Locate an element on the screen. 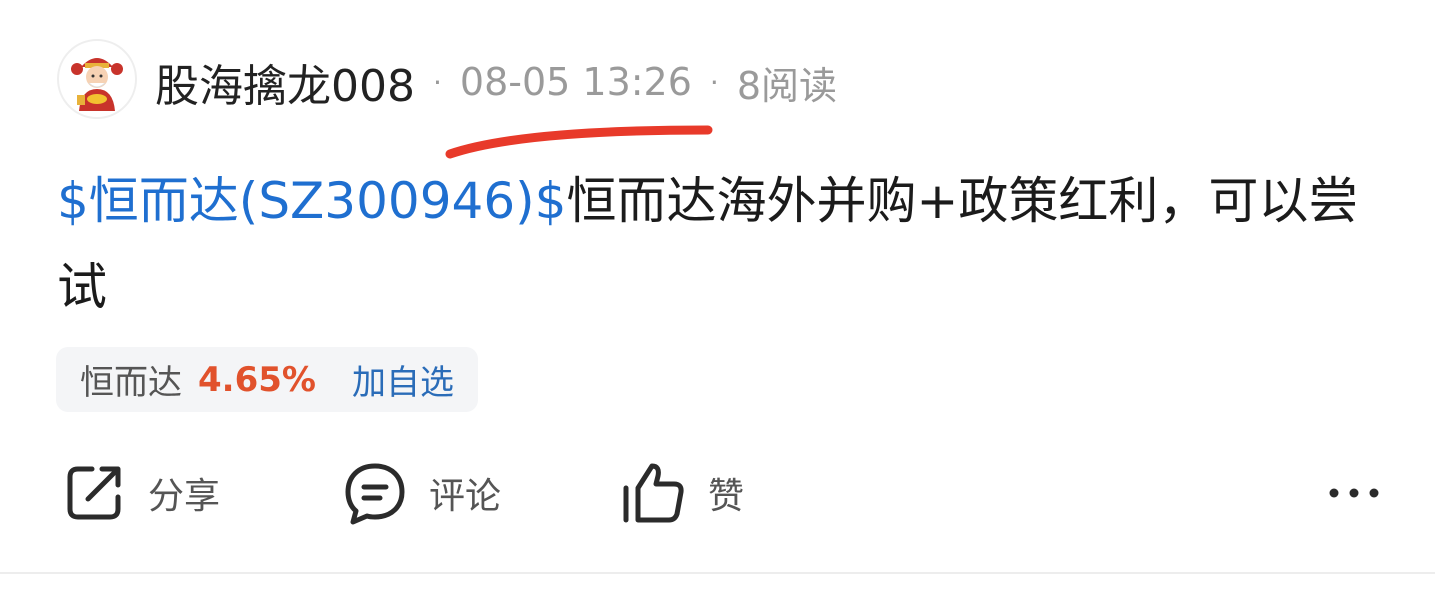  avatar-image is located at coordinates (97, 84).